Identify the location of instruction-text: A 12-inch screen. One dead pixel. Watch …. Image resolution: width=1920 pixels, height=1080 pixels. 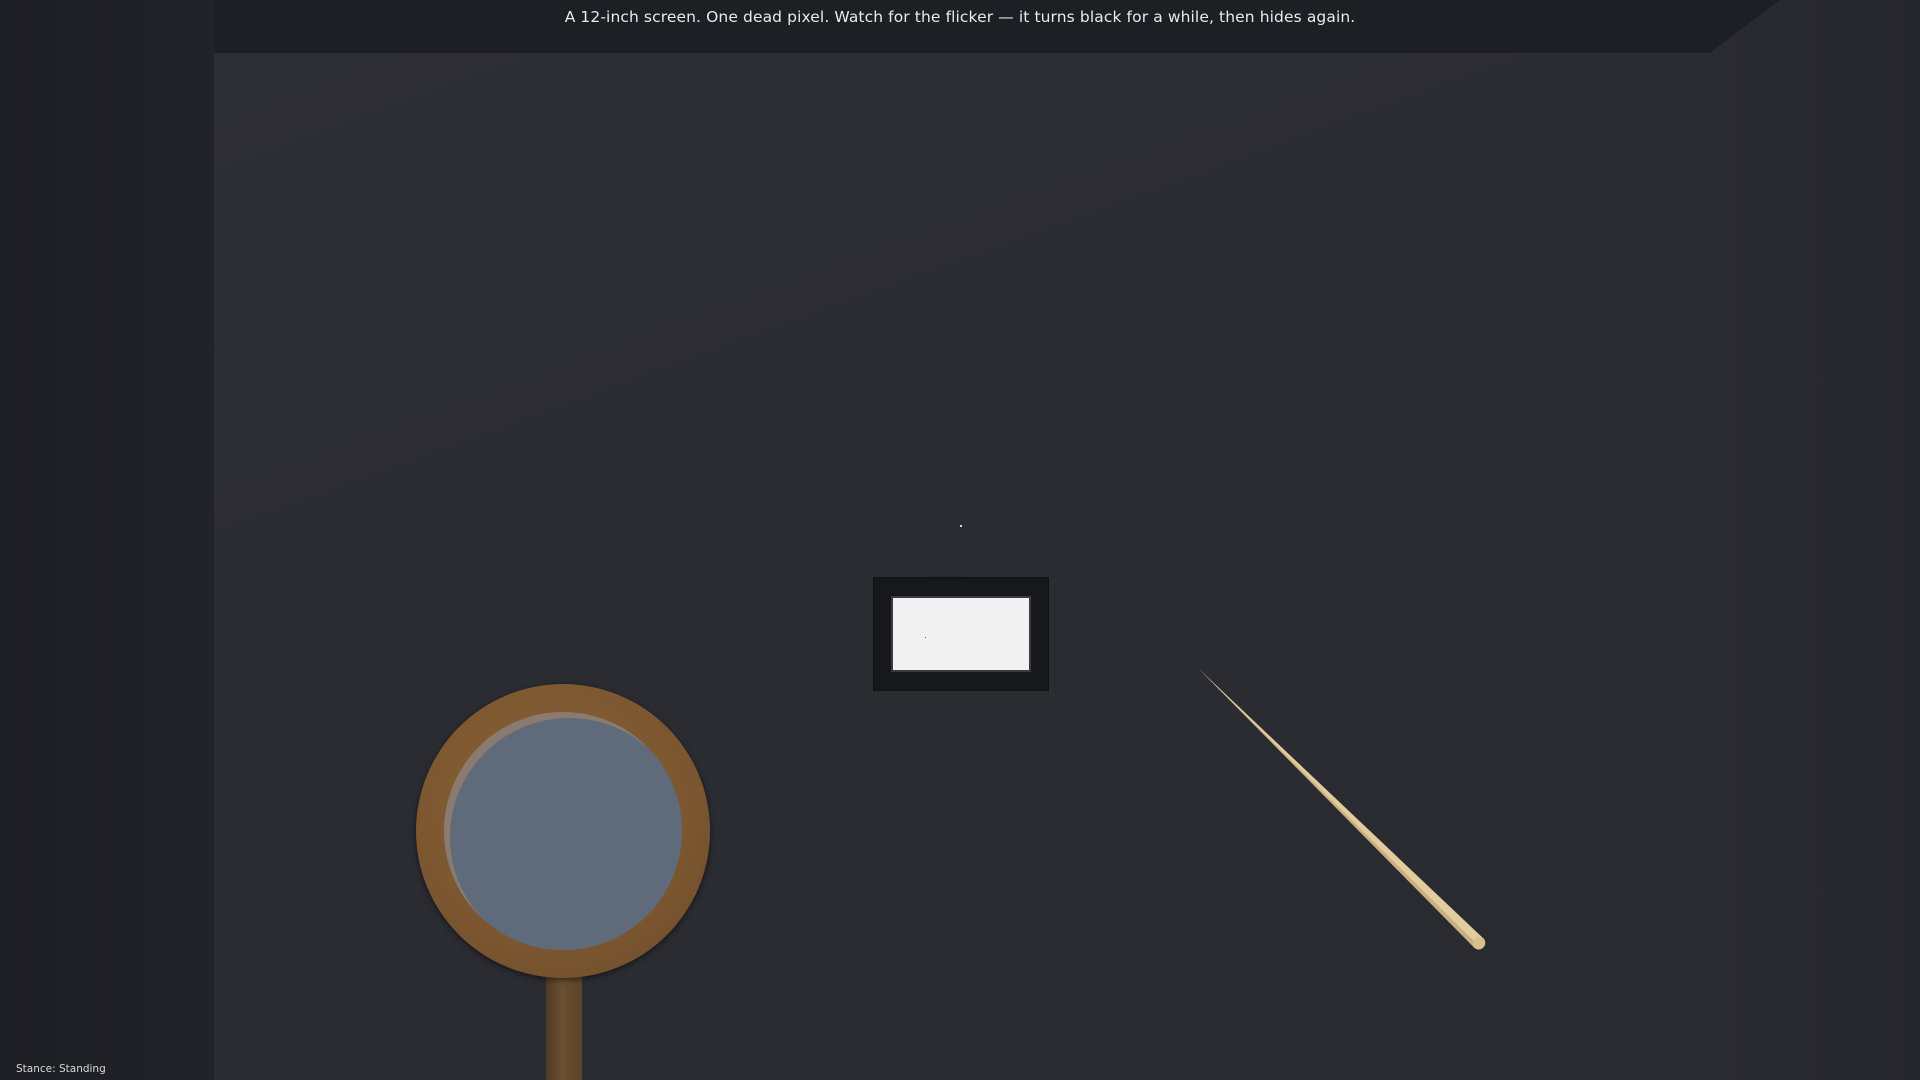
(960, 17).